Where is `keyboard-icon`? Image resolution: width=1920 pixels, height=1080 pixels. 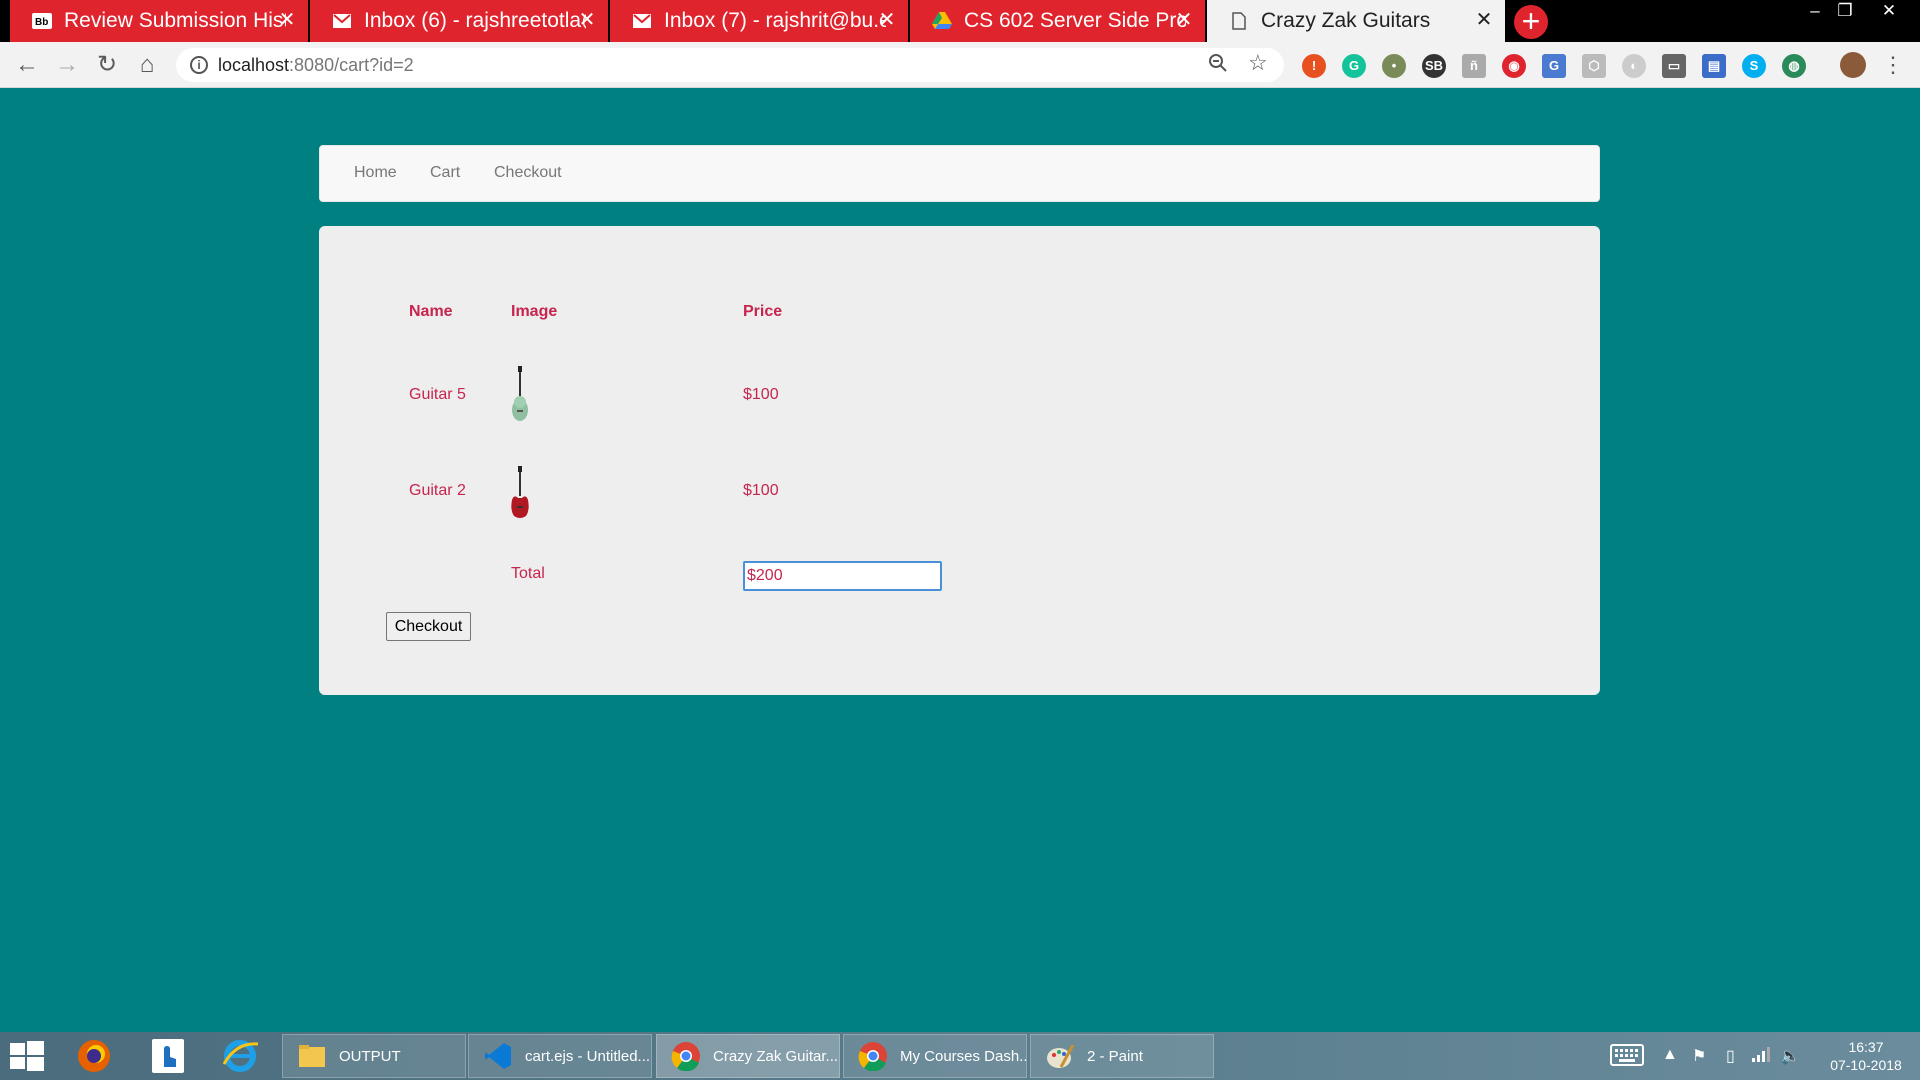
keyboard-icon is located at coordinates (1627, 1057).